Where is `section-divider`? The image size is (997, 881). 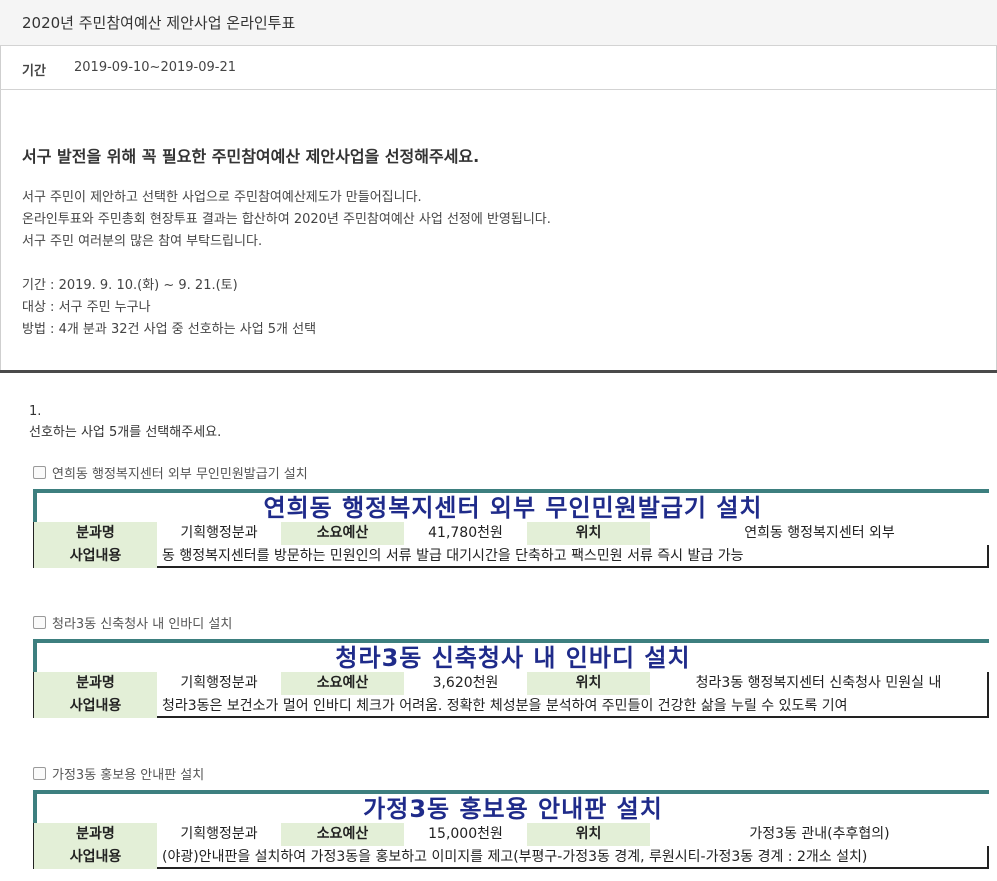
section-divider is located at coordinates (498, 371).